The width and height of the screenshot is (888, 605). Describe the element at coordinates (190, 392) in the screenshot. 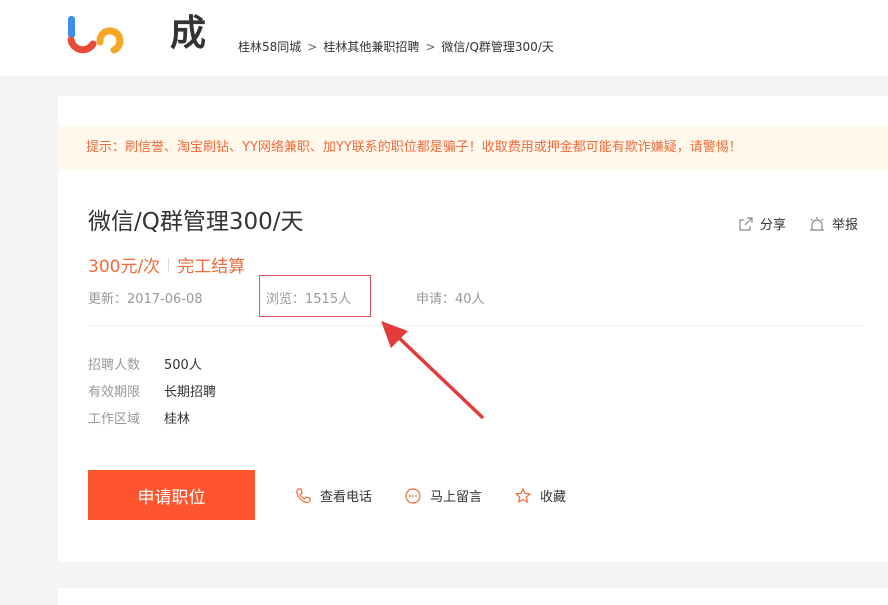

I see `info-value: 长期招聘` at that location.